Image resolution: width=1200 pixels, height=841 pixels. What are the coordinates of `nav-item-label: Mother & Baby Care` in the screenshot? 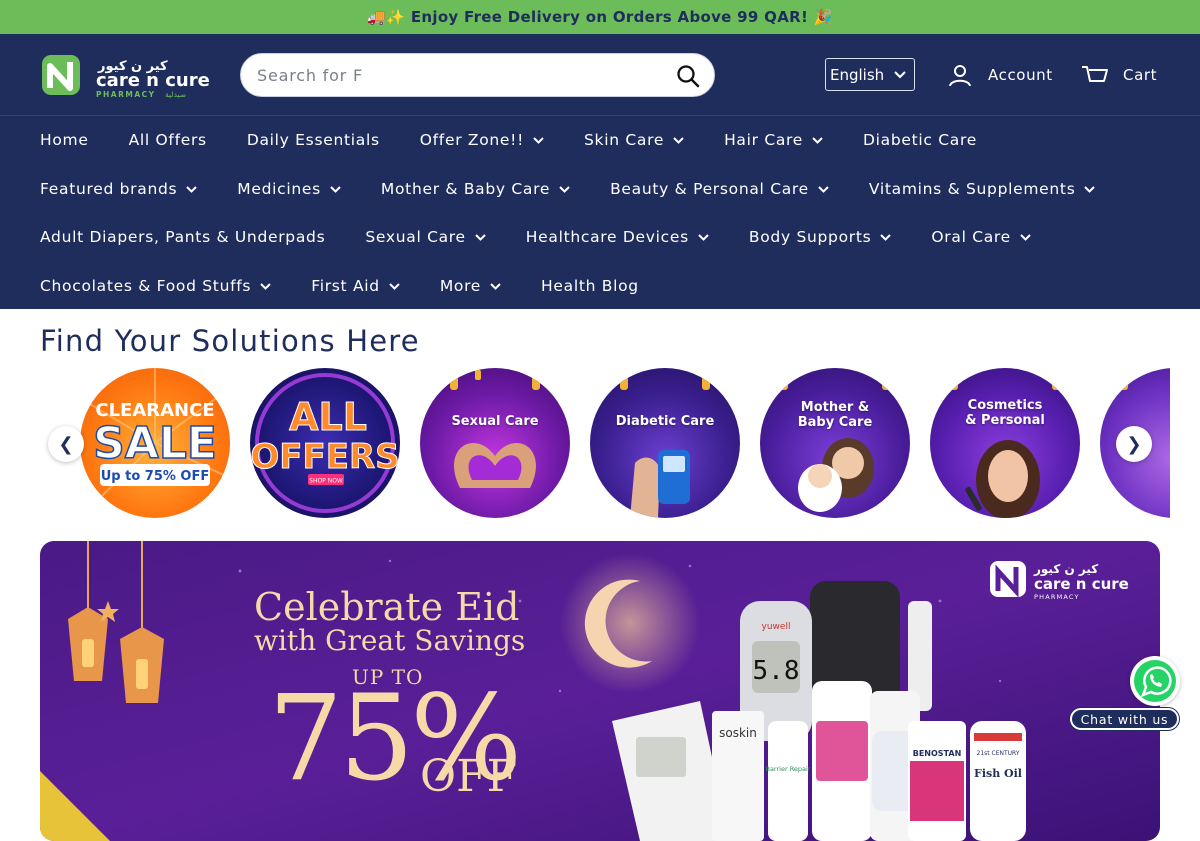 It's located at (465, 189).